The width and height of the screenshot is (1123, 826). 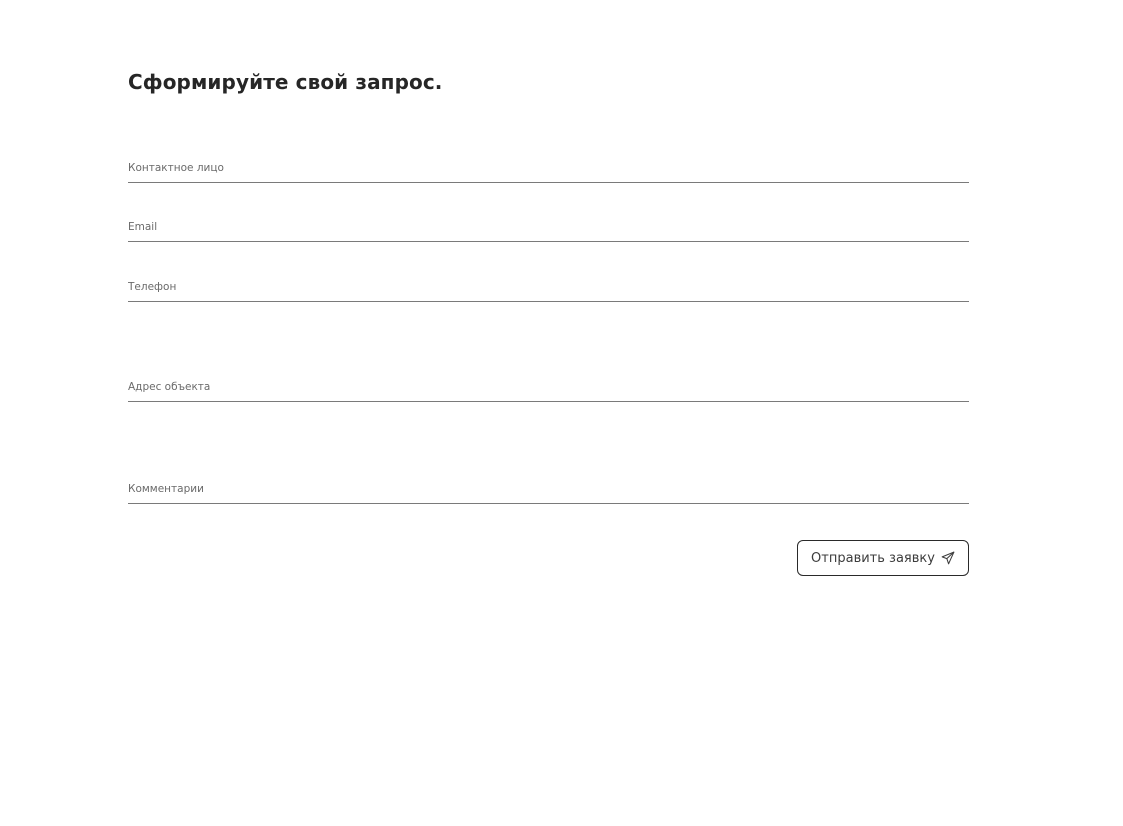 What do you see at coordinates (948, 558) in the screenshot?
I see `send-icon` at bounding box center [948, 558].